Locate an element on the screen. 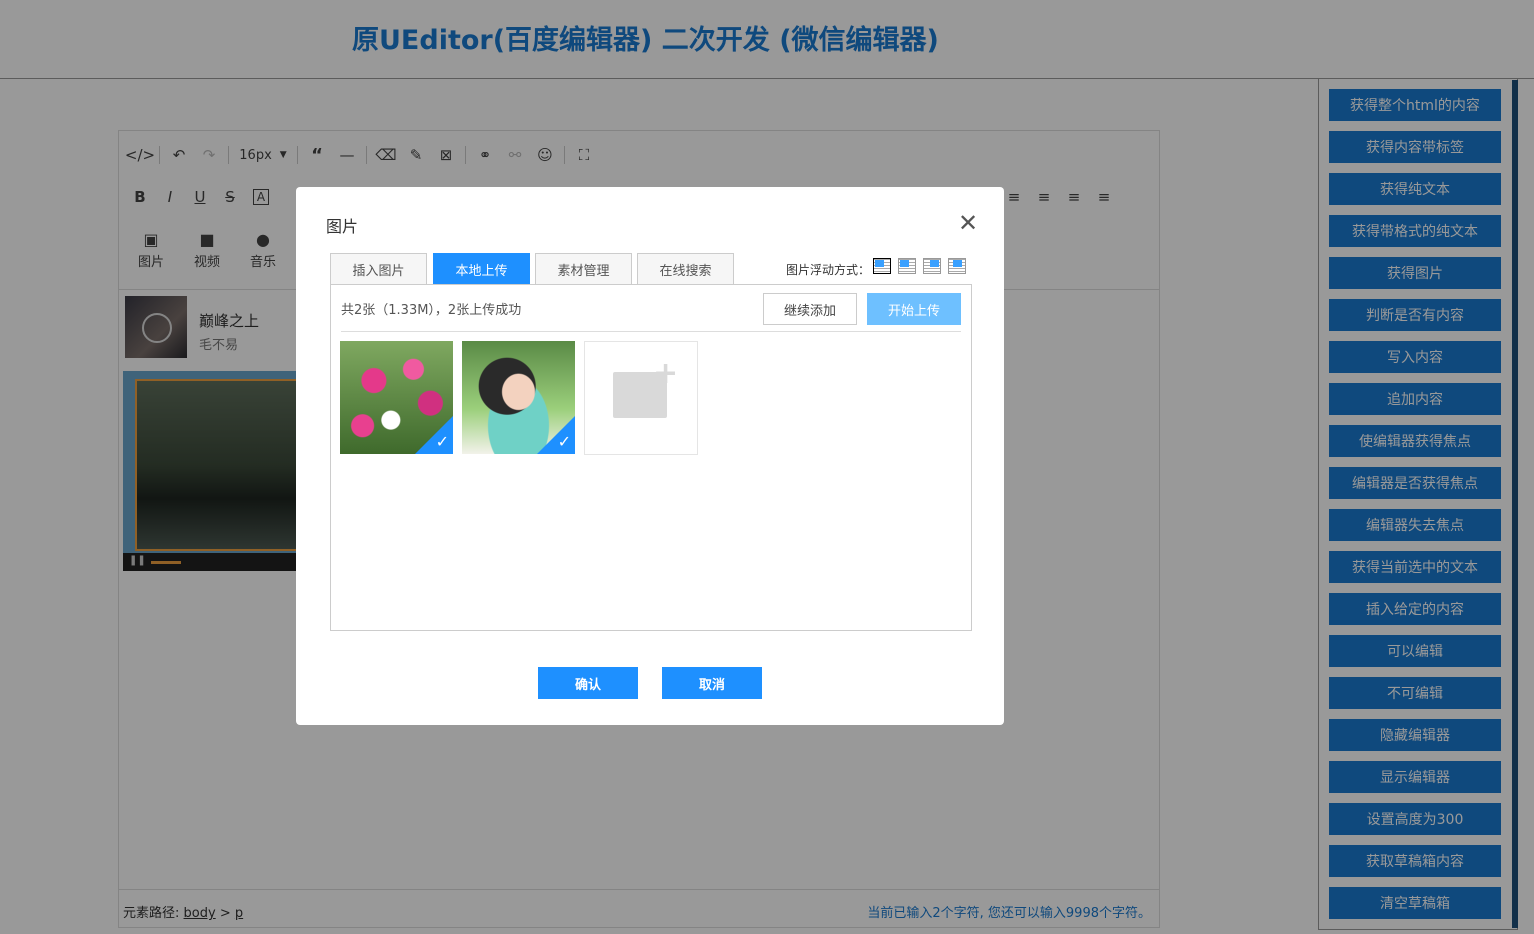  panel-divider is located at coordinates (651, 331).